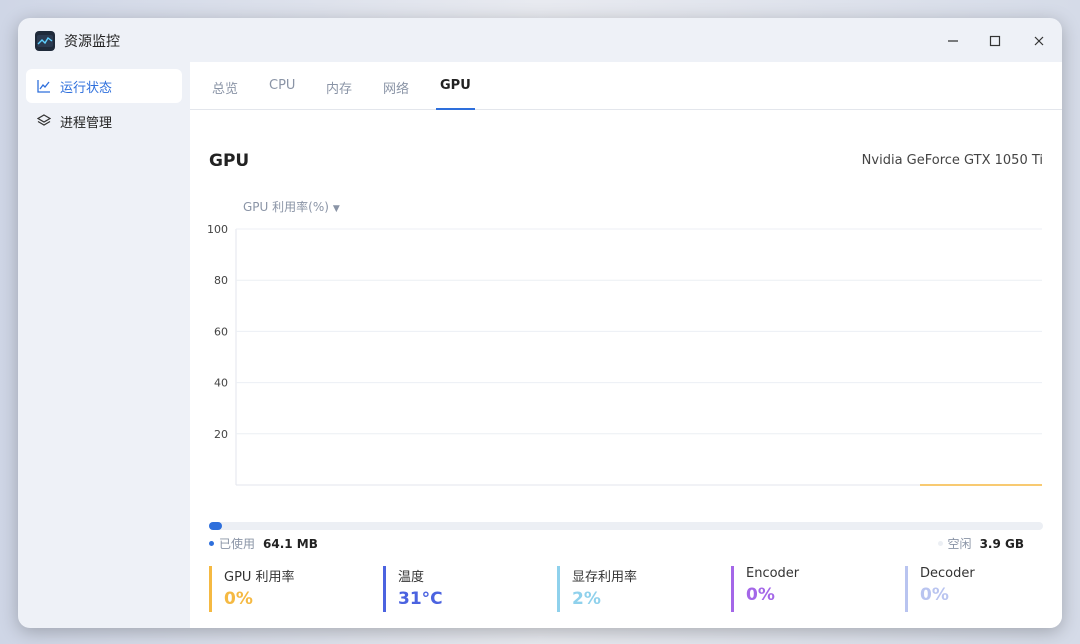 Image resolution: width=1080 pixels, height=644 pixels. Describe the element at coordinates (411, 577) in the screenshot. I see `stat-label: 温度` at that location.